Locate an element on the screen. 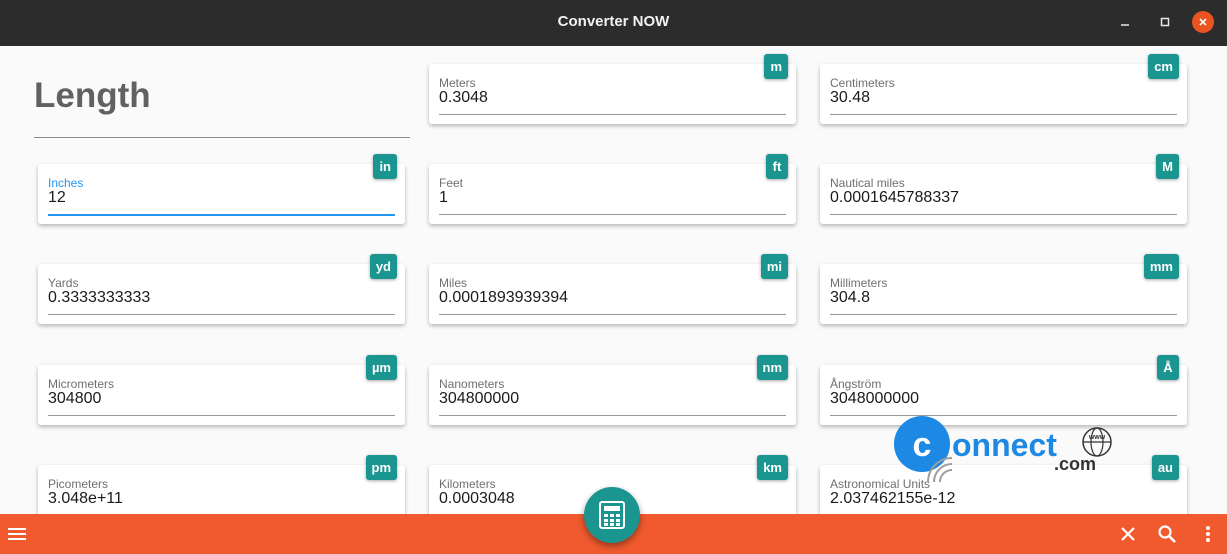 The height and width of the screenshot is (554, 1227). unit-label: Picometers is located at coordinates (78, 484).